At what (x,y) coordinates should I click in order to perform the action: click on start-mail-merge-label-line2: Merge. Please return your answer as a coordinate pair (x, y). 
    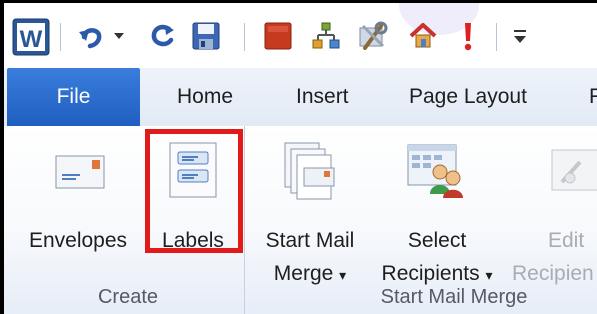
    Looking at the image, I should click on (303, 273).